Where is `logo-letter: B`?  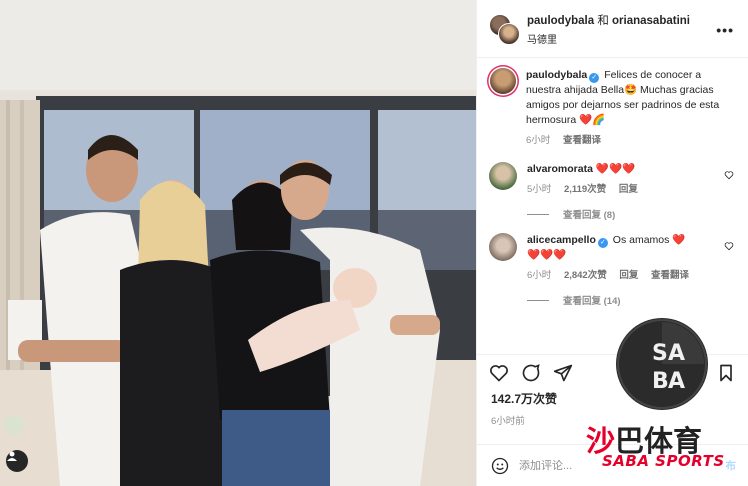
logo-letter: B is located at coordinates (660, 381).